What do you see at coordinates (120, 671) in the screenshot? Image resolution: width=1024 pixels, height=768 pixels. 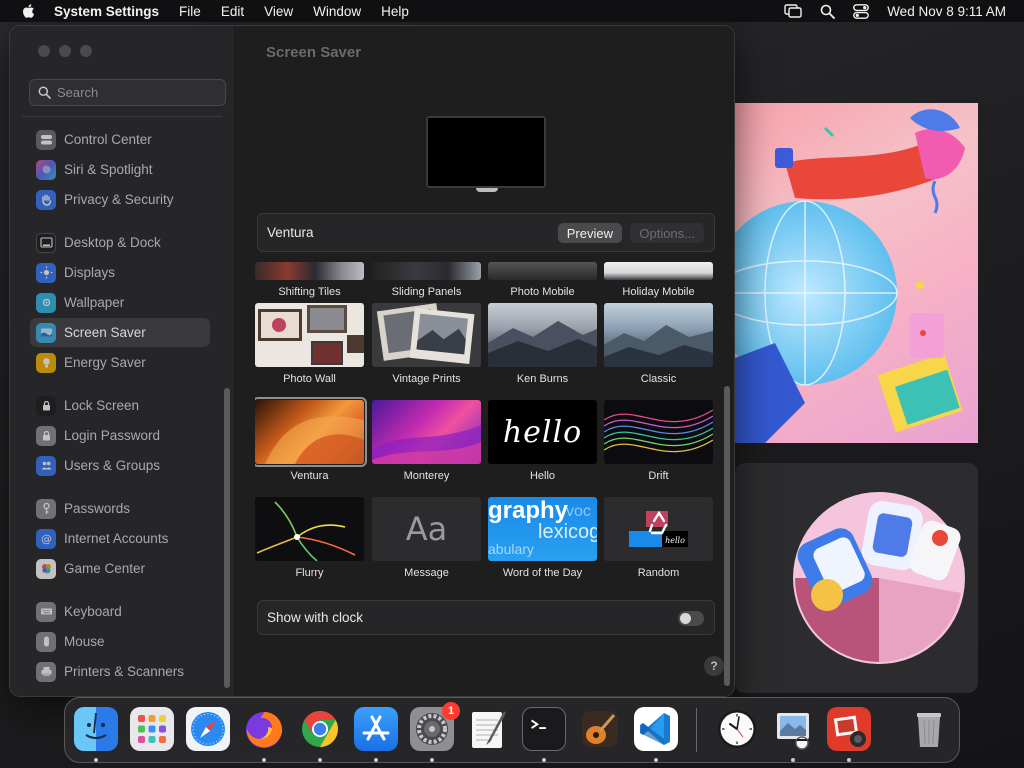 I see `sidebar-item-printers-scanners: Printers & Scanners` at bounding box center [120, 671].